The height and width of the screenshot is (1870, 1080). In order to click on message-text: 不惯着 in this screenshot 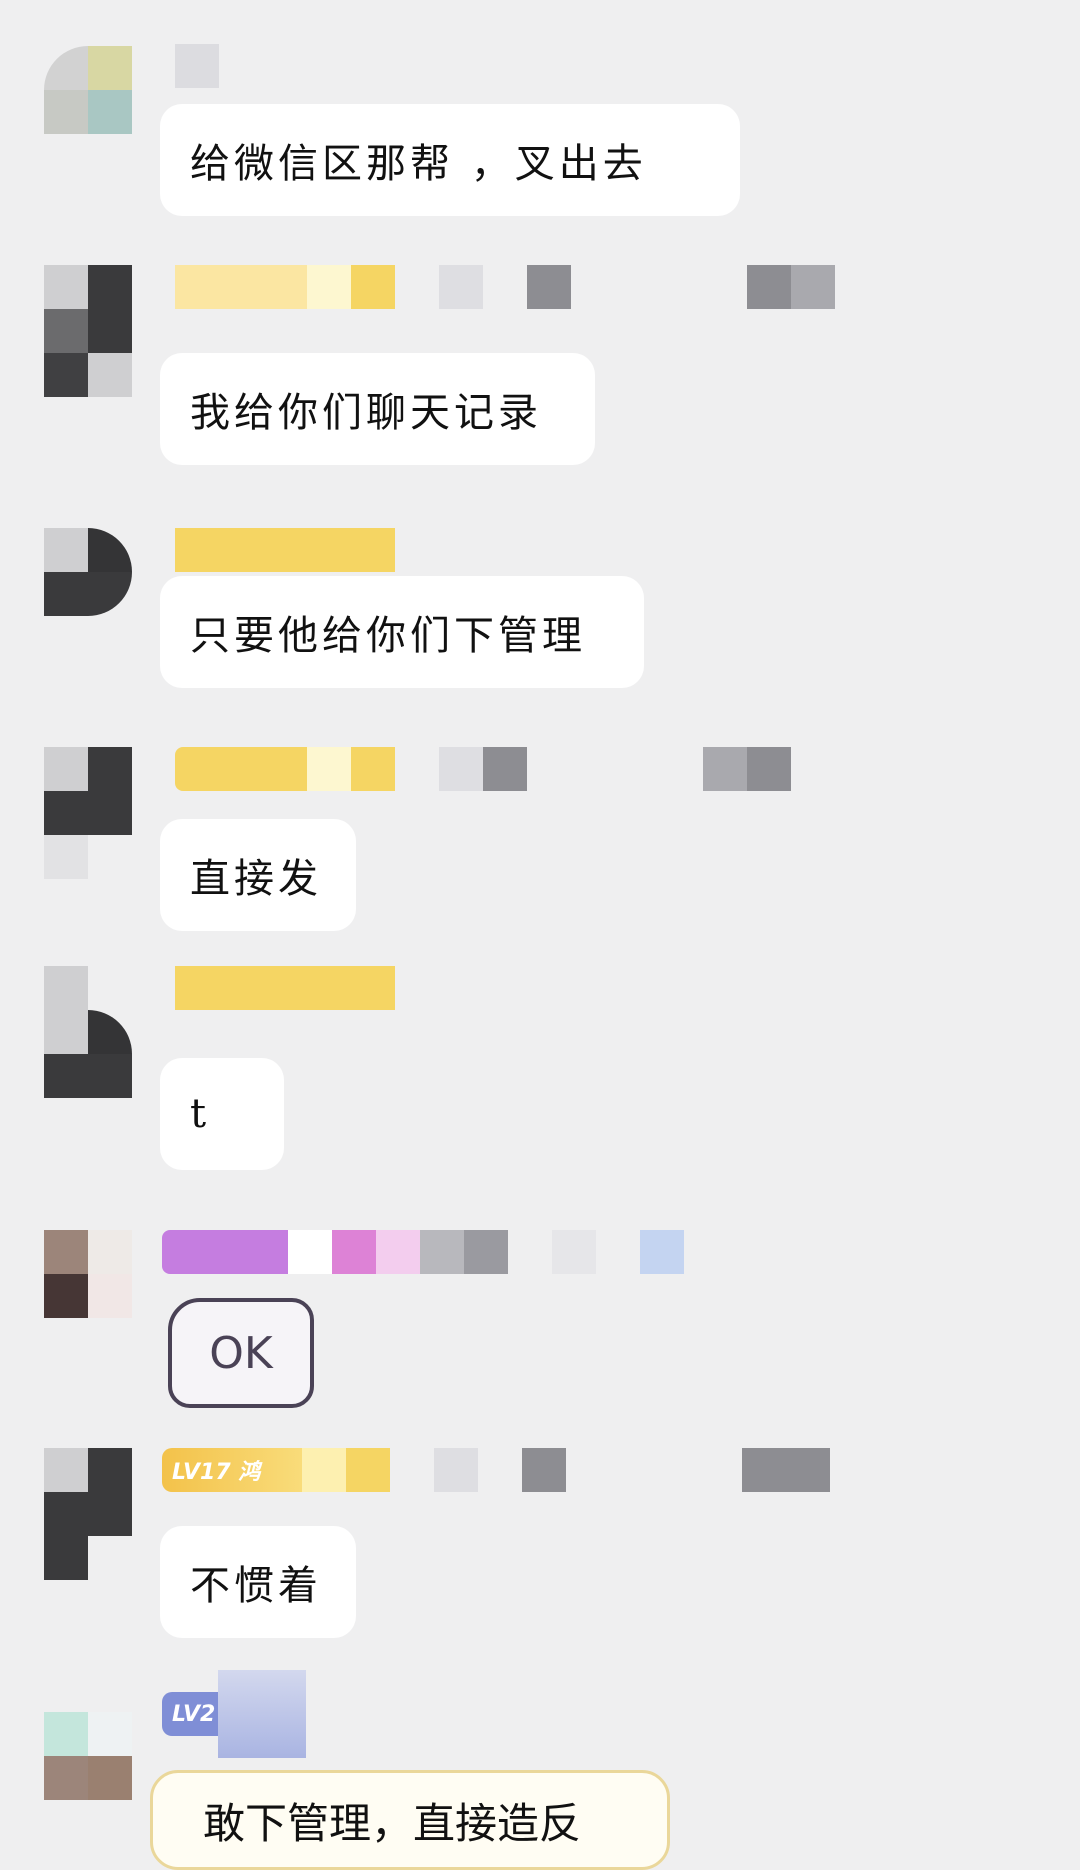, I will do `click(256, 1586)`.